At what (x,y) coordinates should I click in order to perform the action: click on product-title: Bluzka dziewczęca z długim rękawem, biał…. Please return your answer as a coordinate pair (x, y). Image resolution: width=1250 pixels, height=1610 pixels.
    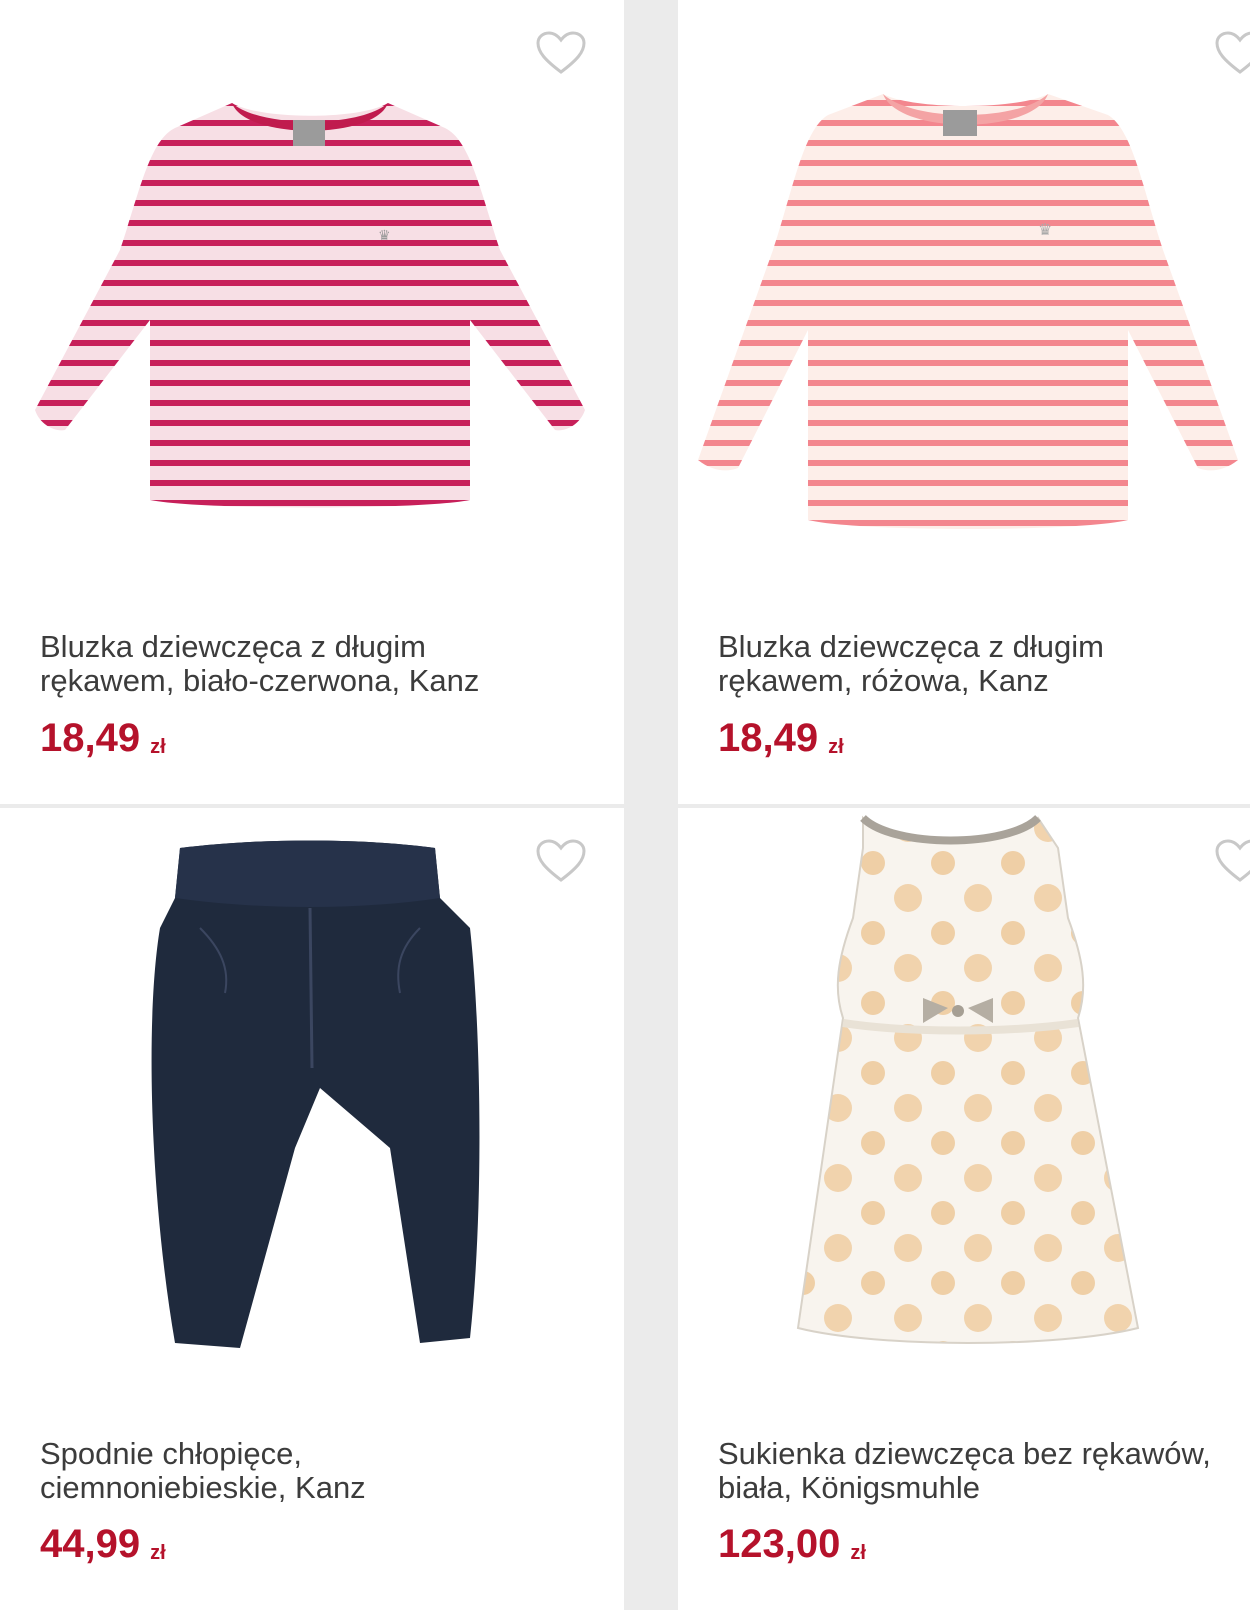
    Looking at the image, I should click on (332, 664).